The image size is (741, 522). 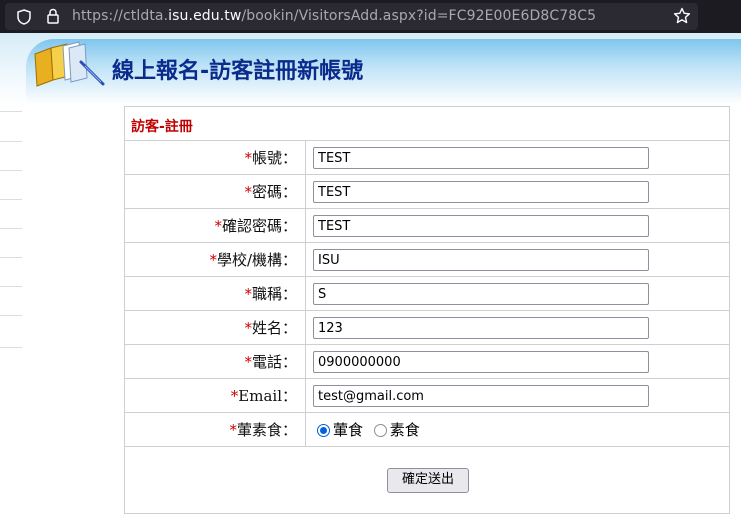 I want to click on email-label: Email：, so click(x=267, y=396).